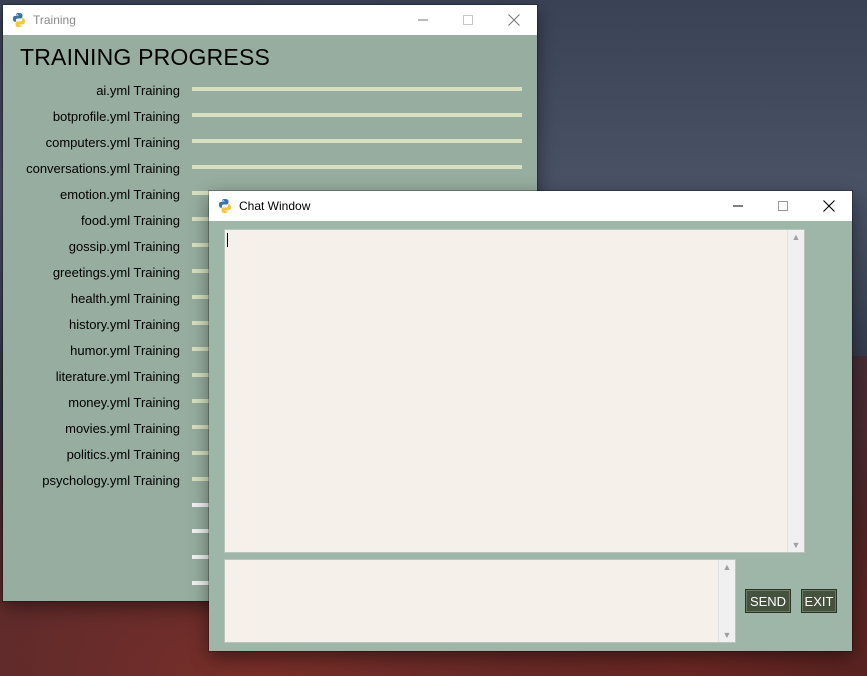  Describe the element at coordinates (227, 240) in the screenshot. I see `text-caret` at that location.